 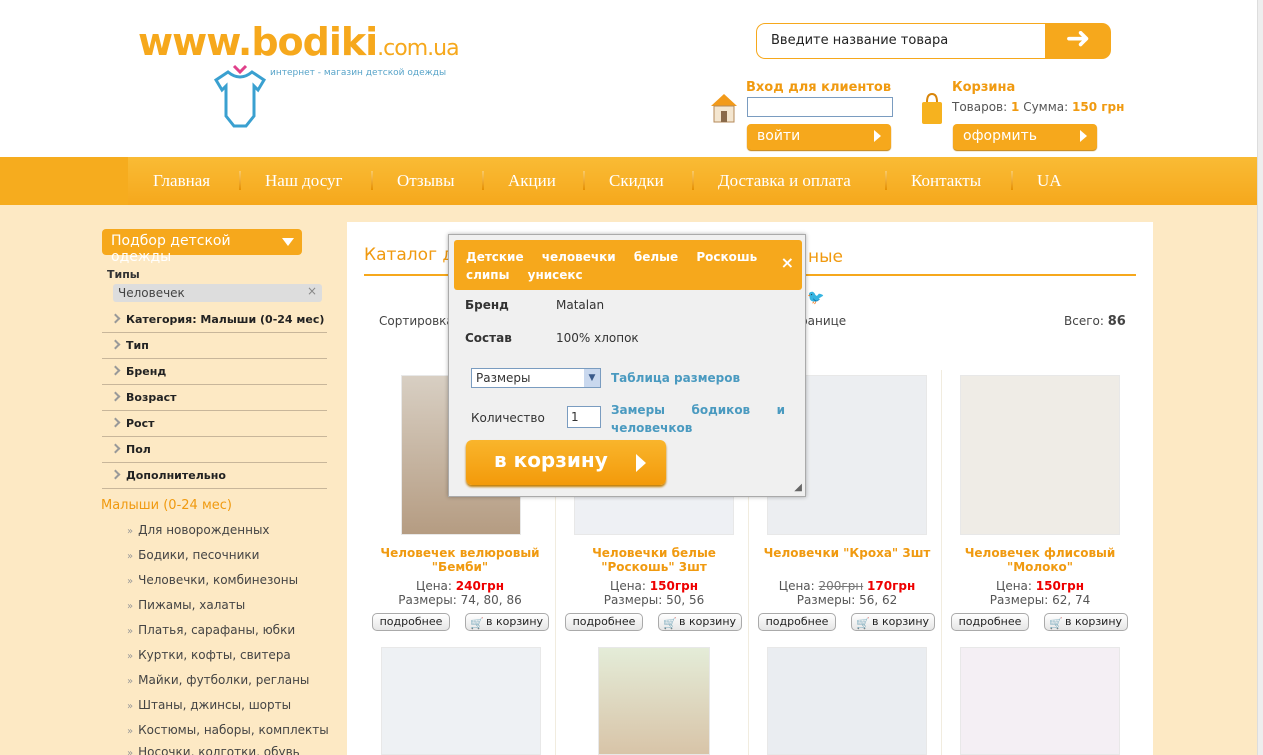 I want to click on product-title: Человечки белые "Роскошь" 3шт, so click(x=654, y=560).